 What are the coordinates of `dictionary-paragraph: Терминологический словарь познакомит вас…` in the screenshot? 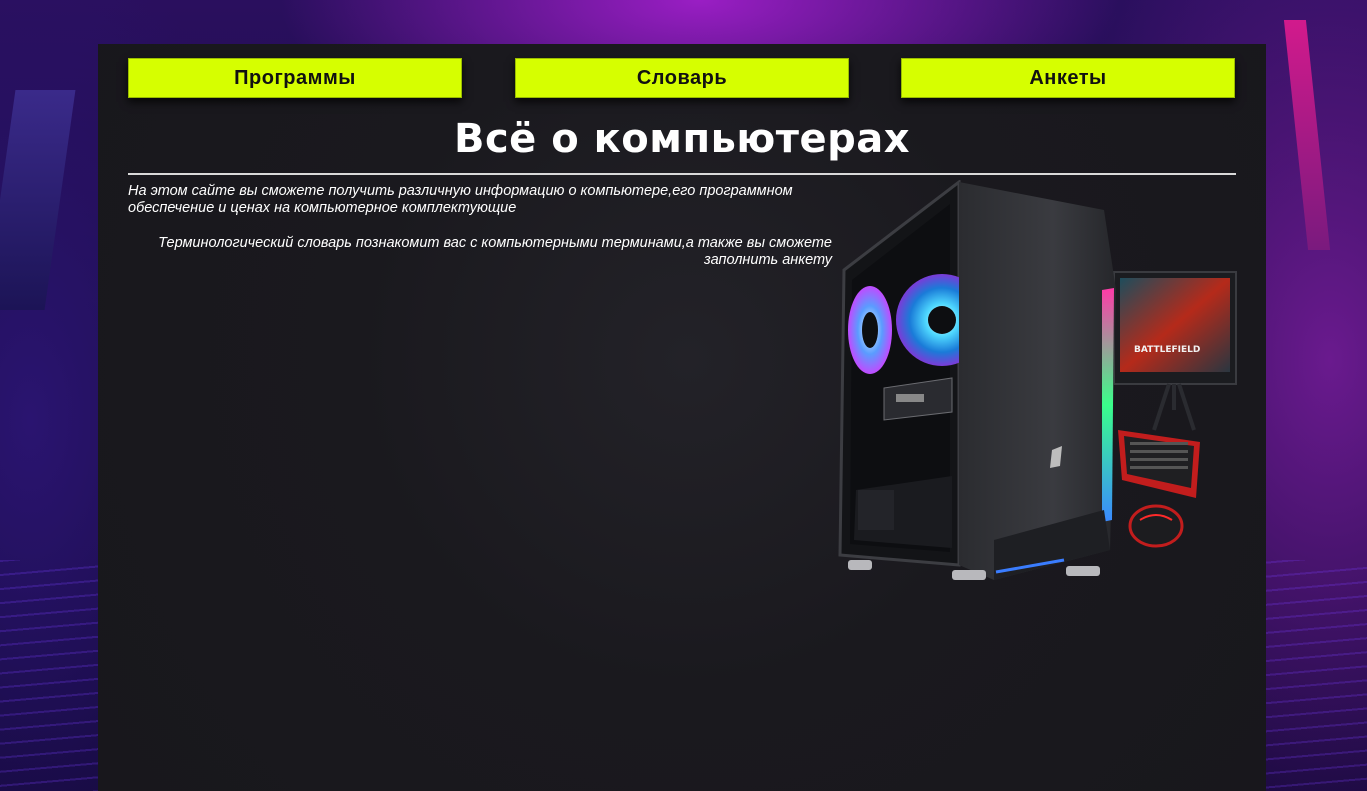 It's located at (495, 251).